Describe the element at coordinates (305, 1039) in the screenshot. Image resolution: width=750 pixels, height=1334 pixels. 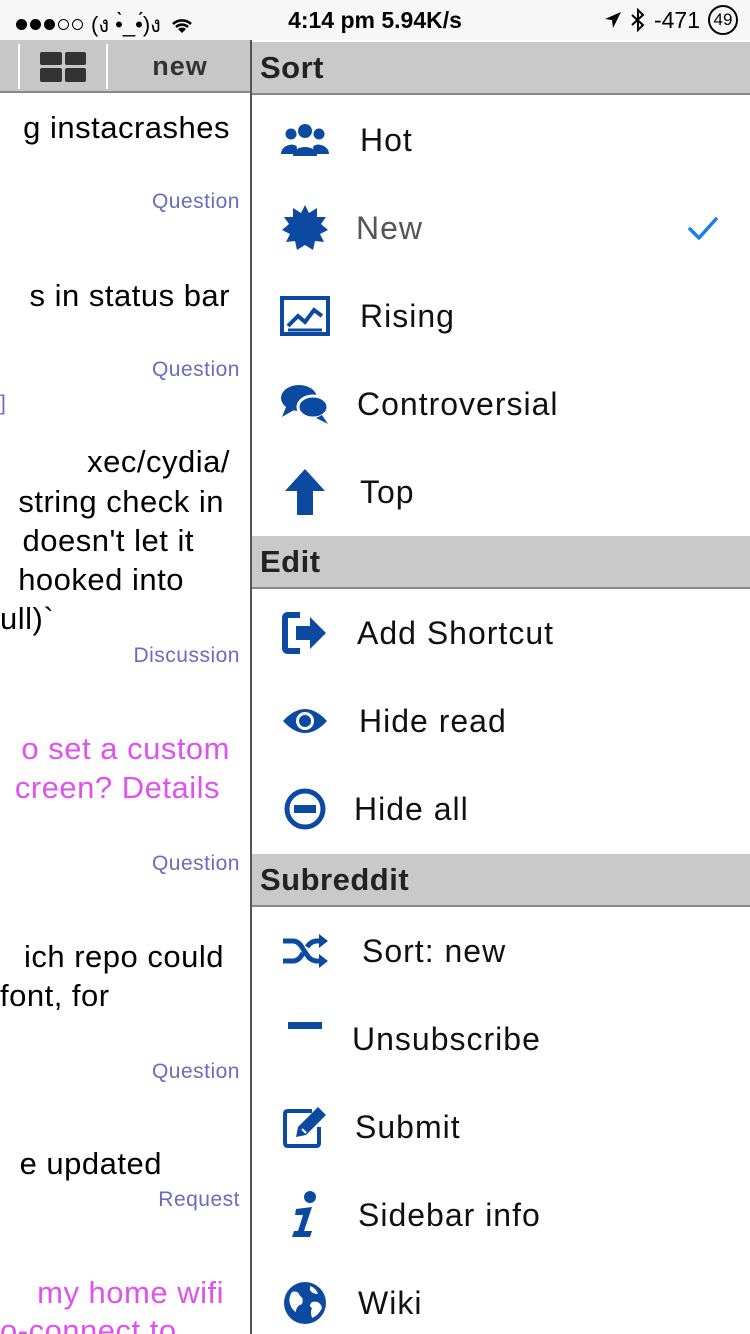
I see `minus-icon` at that location.